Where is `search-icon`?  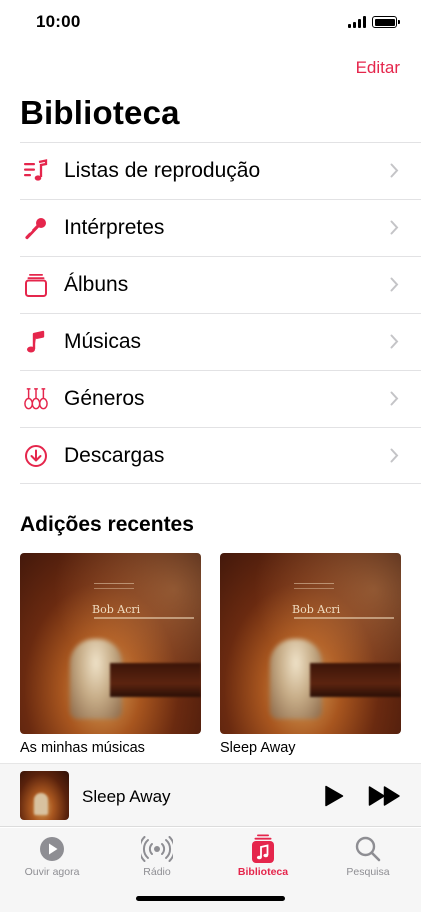
search-icon is located at coordinates (368, 849).